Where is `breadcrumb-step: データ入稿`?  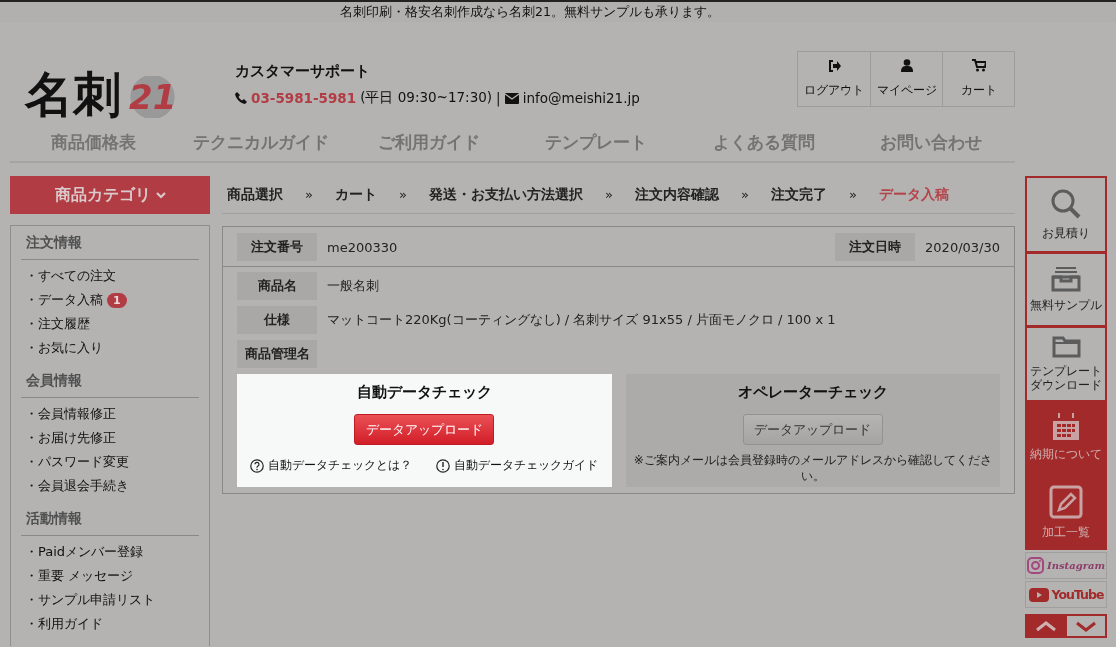 breadcrumb-step: データ入稿 is located at coordinates (913, 194).